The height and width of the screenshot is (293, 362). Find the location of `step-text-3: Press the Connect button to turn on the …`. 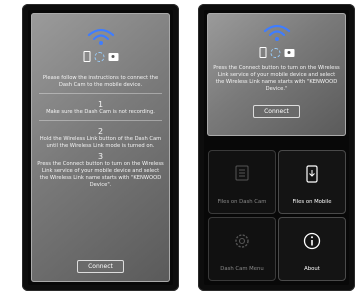

step-text-3: Press the Connect button to turn on the … is located at coordinates (100, 175).